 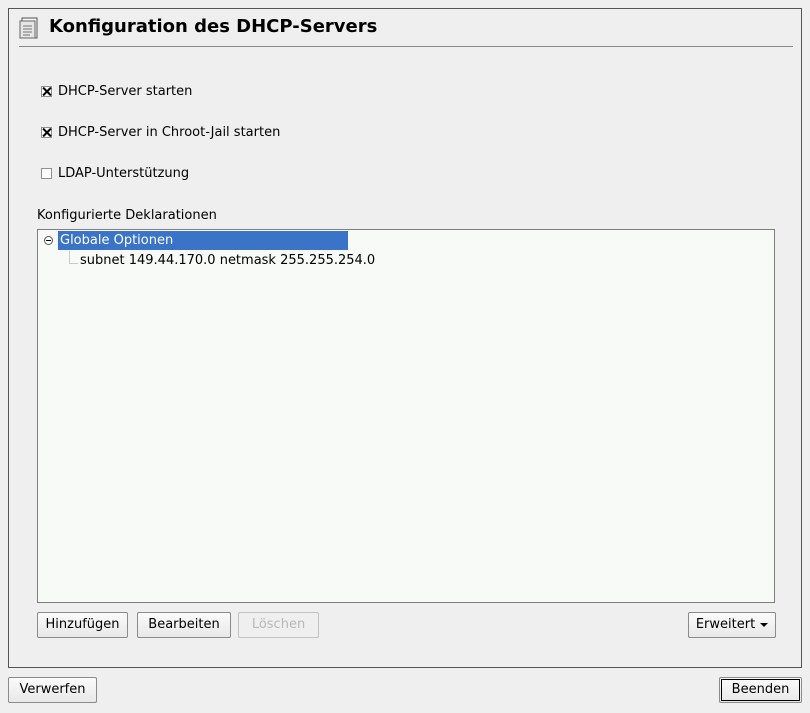 I want to click on start-dhcp-label: DHCP-Server starten, so click(x=125, y=91).